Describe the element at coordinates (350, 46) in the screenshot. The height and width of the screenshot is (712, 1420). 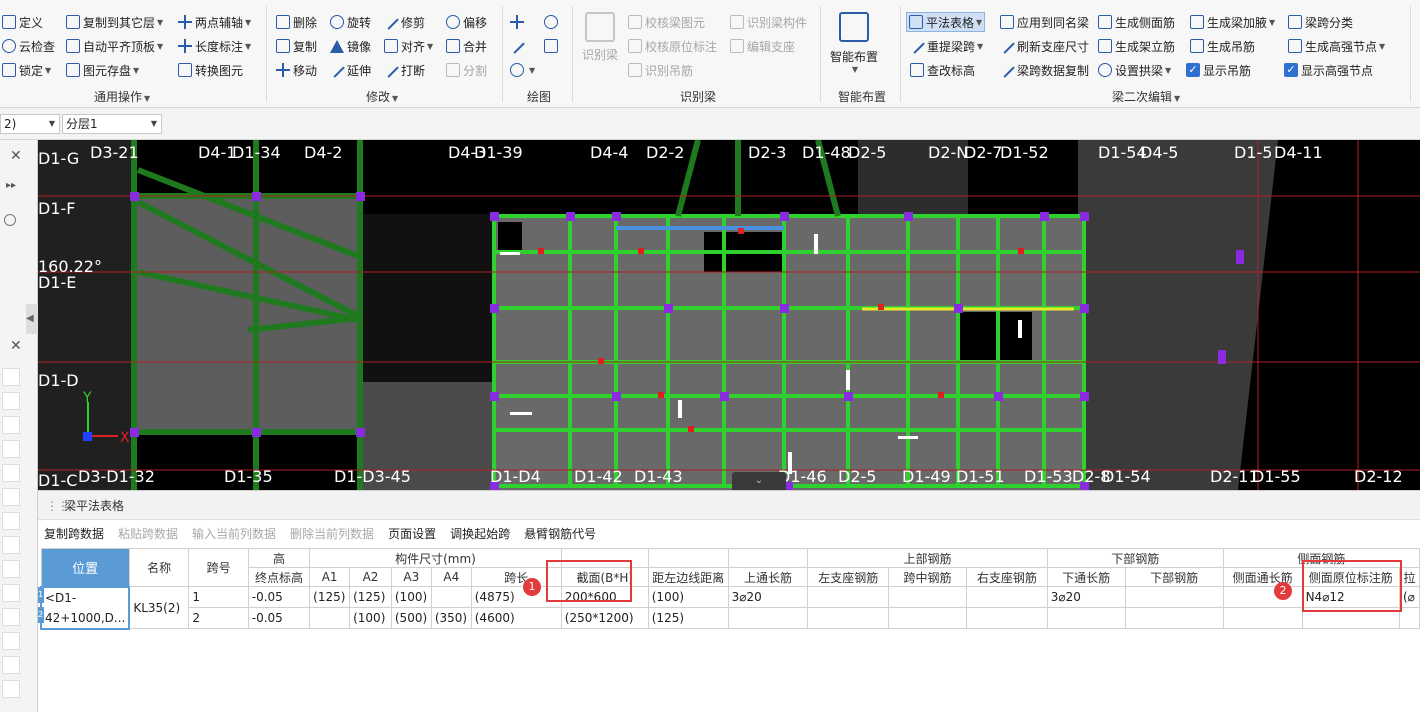
I see `mirror-button: 镜像` at that location.